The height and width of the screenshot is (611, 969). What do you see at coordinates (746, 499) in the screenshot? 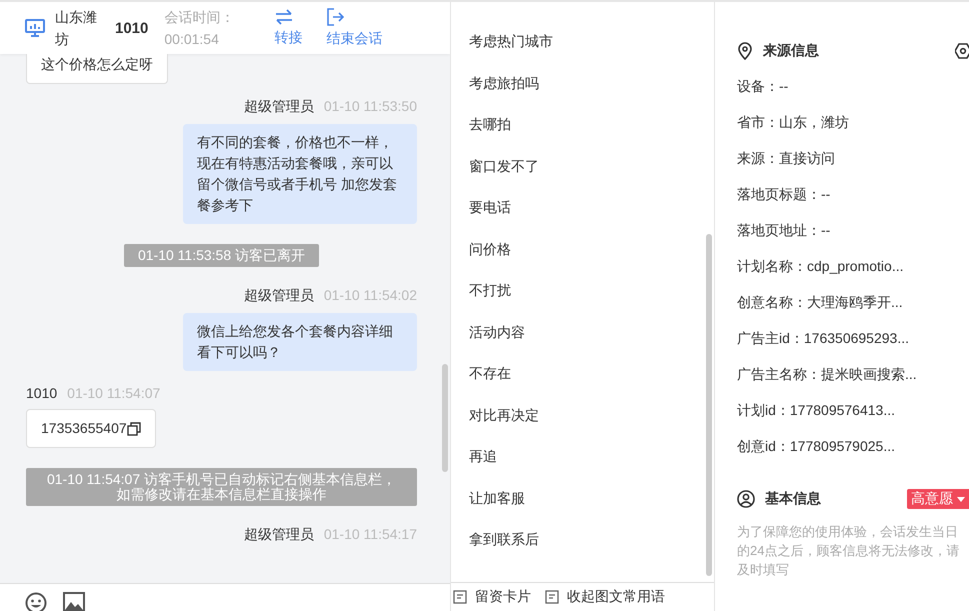
I see `user-circle-icon` at bounding box center [746, 499].